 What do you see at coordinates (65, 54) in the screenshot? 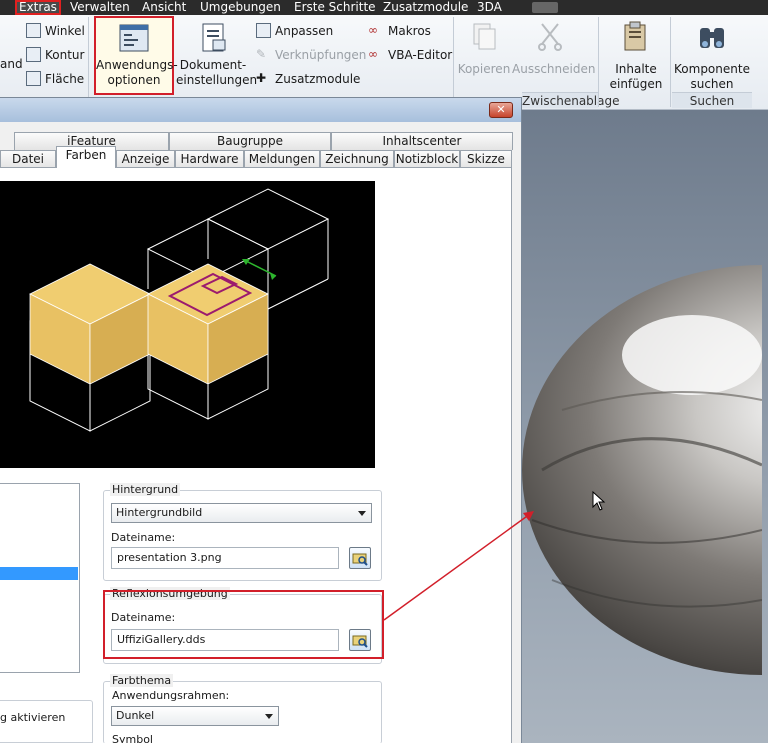
I see `kontur-label: Kontur` at bounding box center [65, 54].